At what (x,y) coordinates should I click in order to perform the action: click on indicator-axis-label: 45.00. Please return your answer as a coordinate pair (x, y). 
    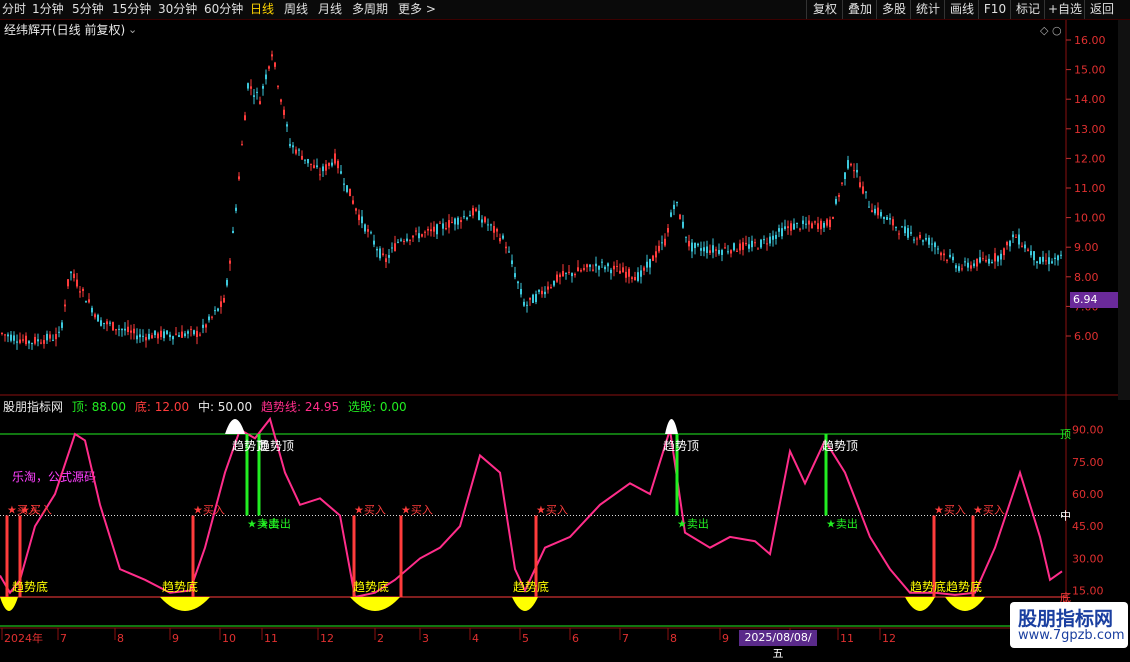
    Looking at the image, I should click on (1088, 526).